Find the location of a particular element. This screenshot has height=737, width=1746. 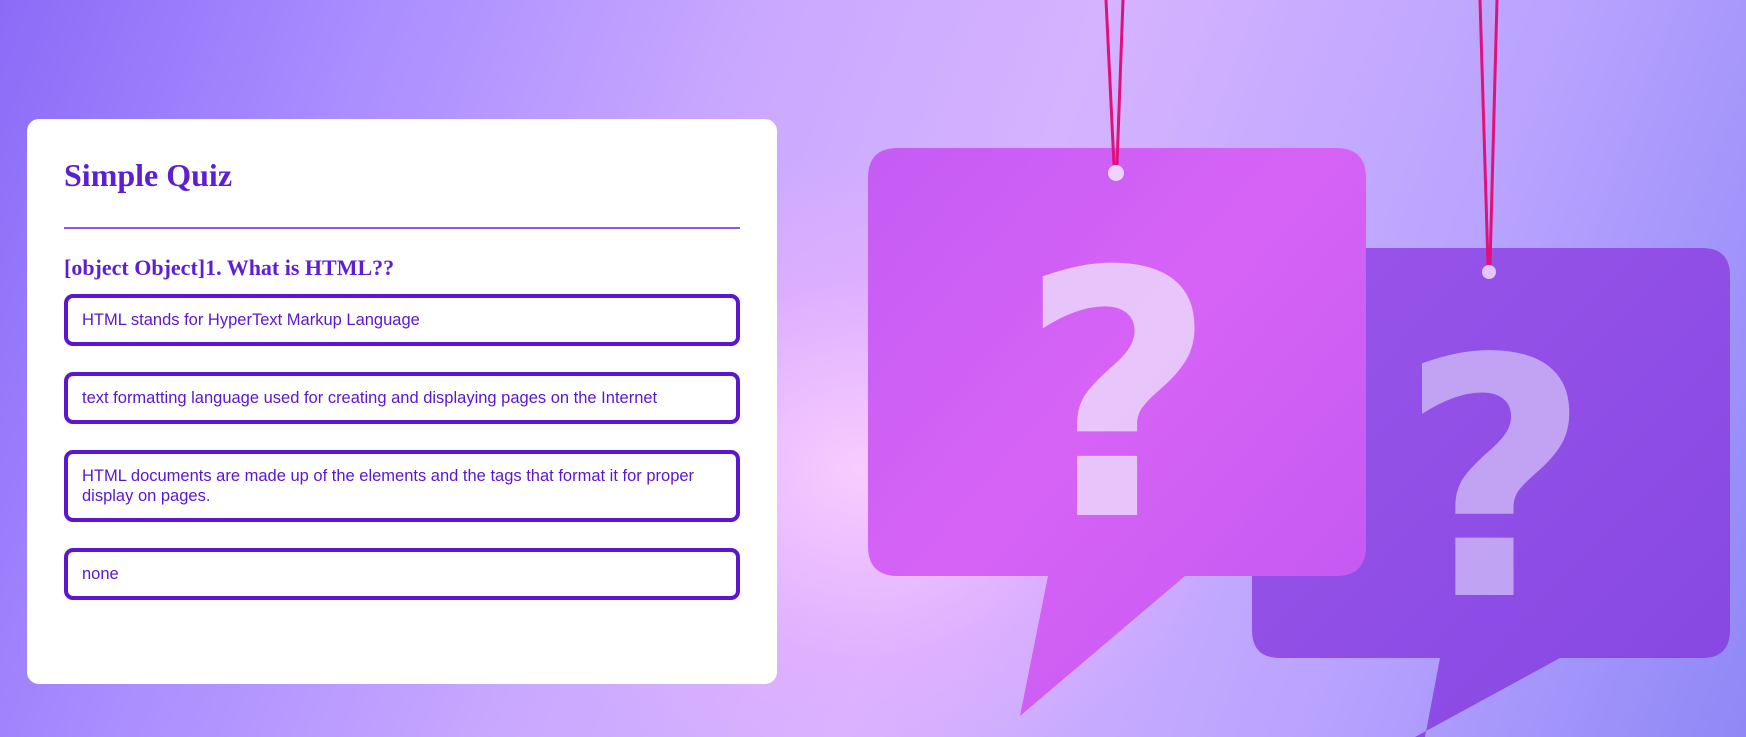

title-divider is located at coordinates (402, 227).